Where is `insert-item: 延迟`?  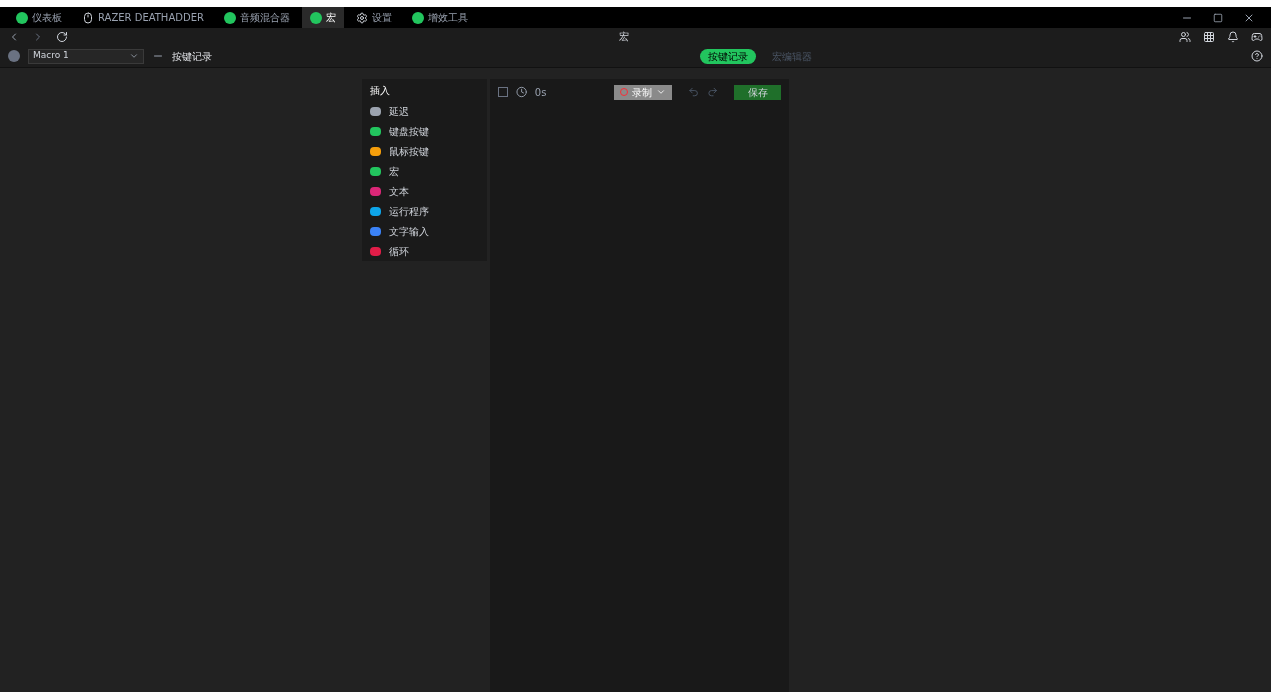
insert-item: 延迟 is located at coordinates (424, 111).